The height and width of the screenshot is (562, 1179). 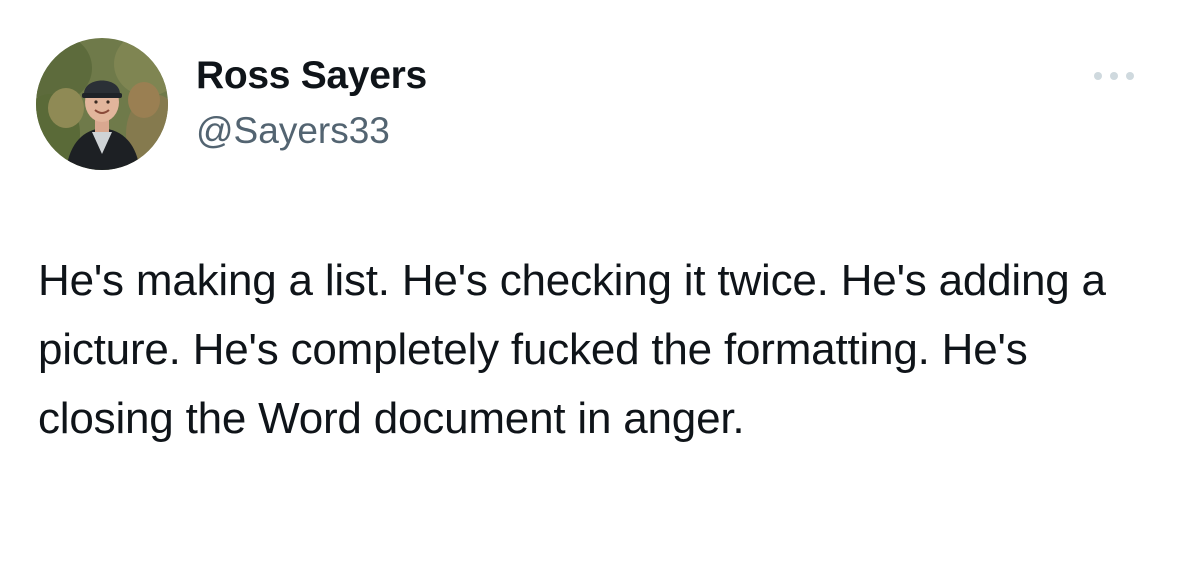 I want to click on author-handle: @Sayers33, so click(x=293, y=131).